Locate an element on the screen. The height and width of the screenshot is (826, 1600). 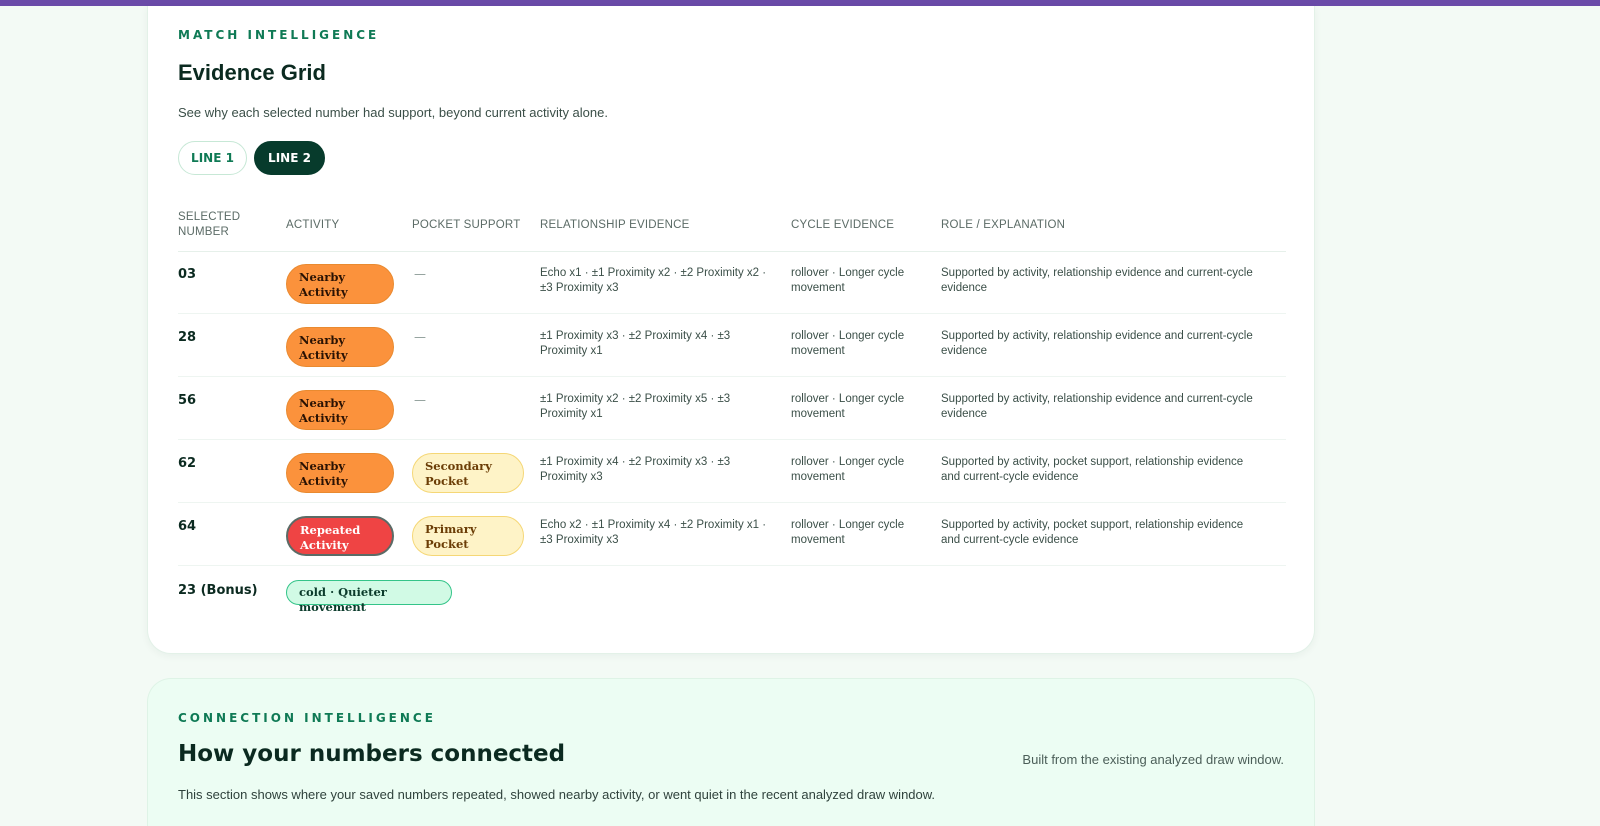
column-header-relationship-evidence: RELATIONSHIP EVIDENCE is located at coordinates (615, 225).